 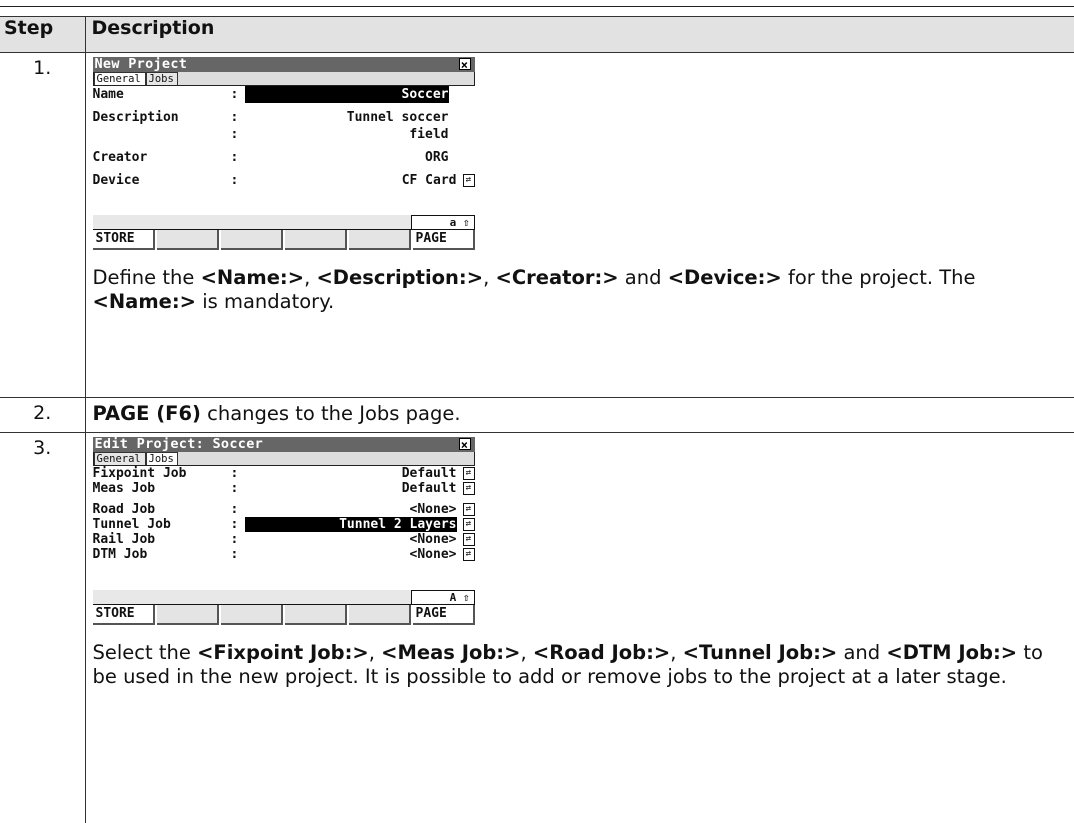 What do you see at coordinates (283, 64) in the screenshot?
I see `screen-titlebar: New Project ×` at bounding box center [283, 64].